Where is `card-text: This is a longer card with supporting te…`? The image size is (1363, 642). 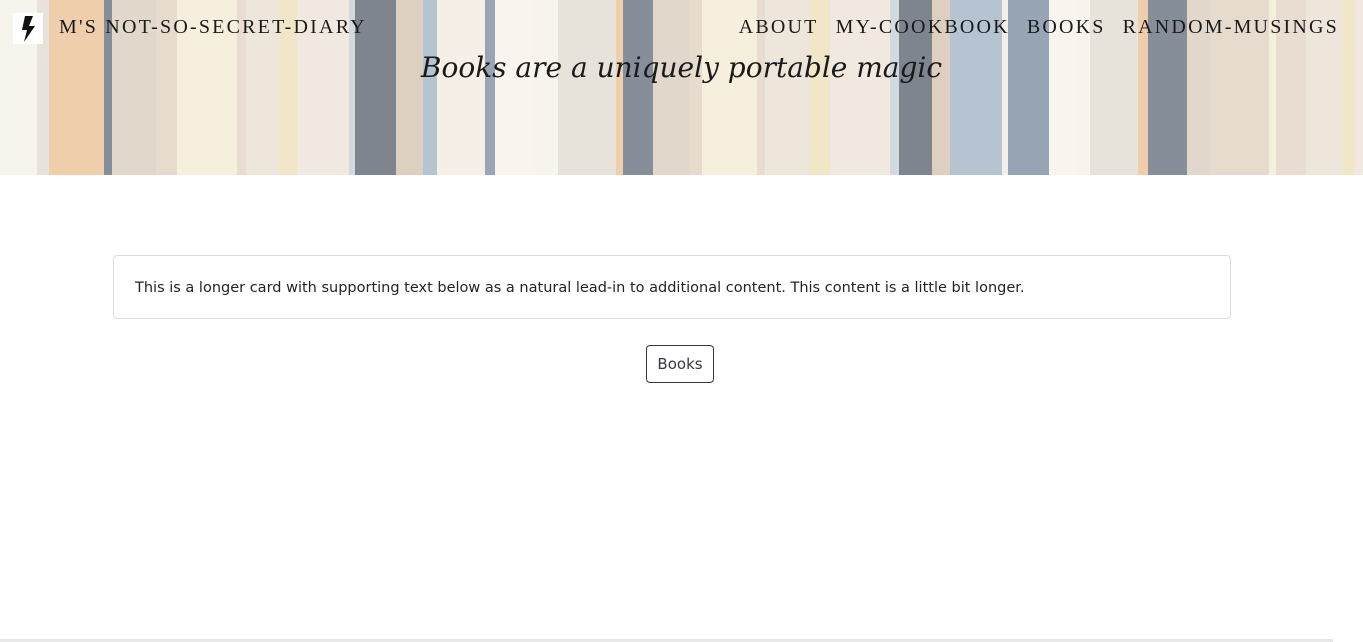
card-text: This is a longer card with supporting te… is located at coordinates (580, 288).